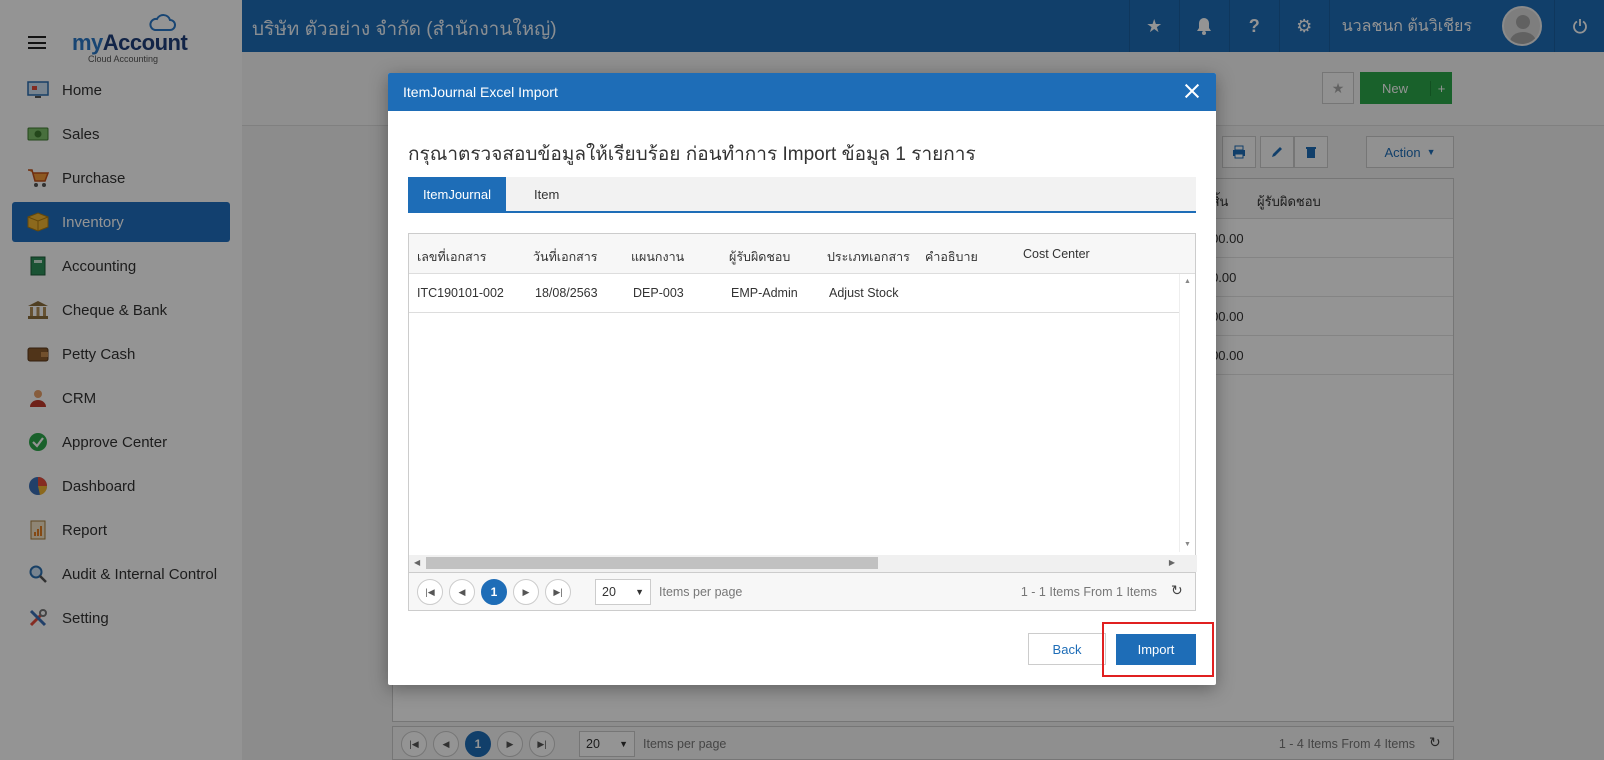  Describe the element at coordinates (764, 293) in the screenshot. I see `responsible-cell: EMP-Admin` at that location.